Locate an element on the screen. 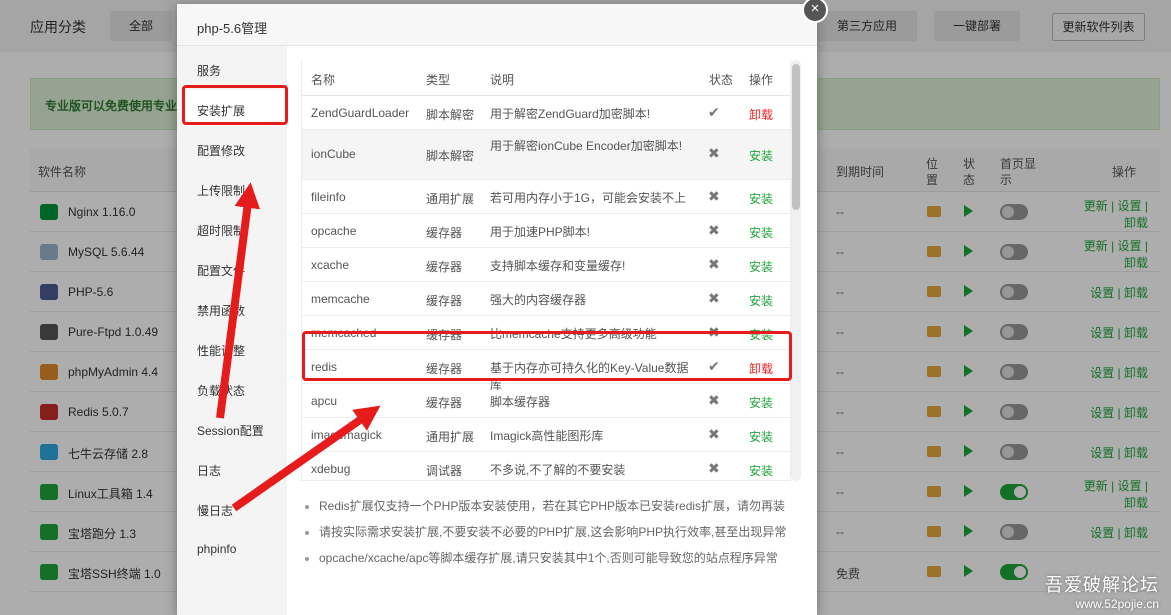 This screenshot has height=615, width=1171. watermark-title: 吾爱破解论坛 is located at coordinates (1102, 585).